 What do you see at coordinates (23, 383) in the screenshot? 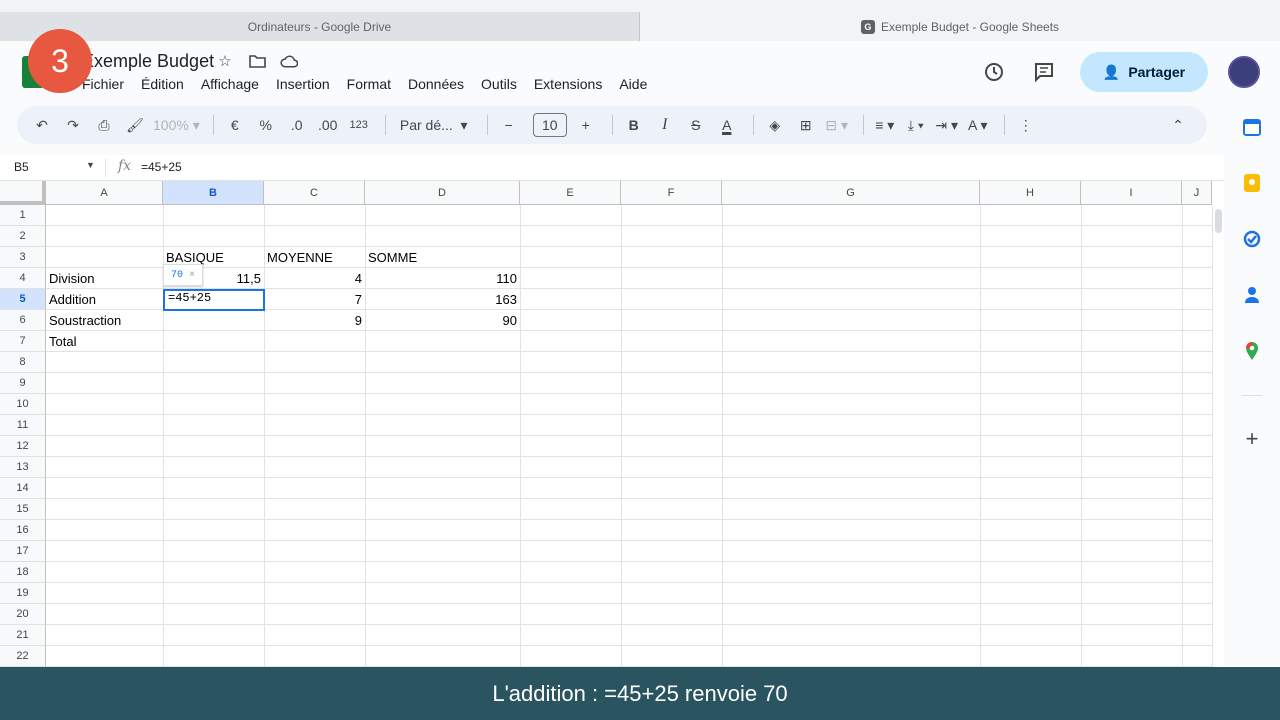
I see `row-header-9: 9` at bounding box center [23, 383].